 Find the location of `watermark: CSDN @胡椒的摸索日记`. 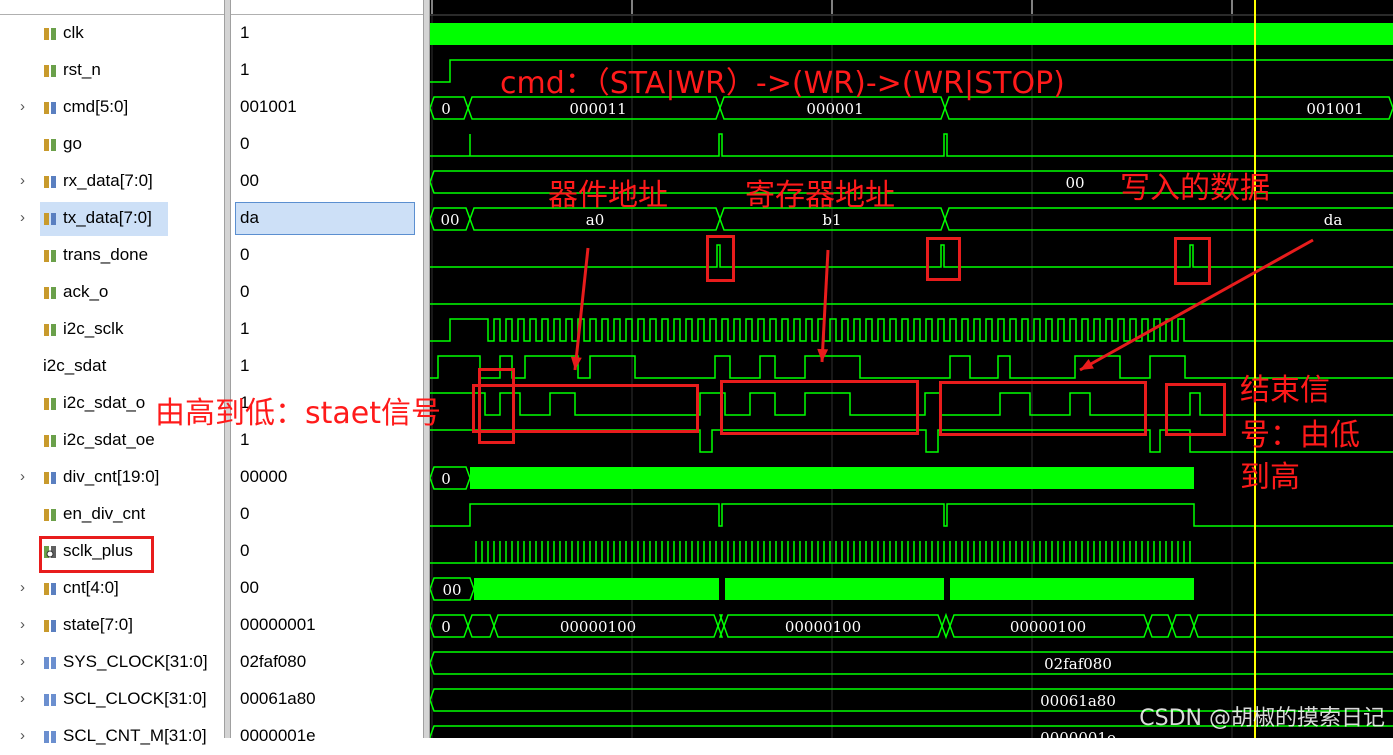

watermark: CSDN @胡椒的摸索日记 is located at coordinates (1262, 718).